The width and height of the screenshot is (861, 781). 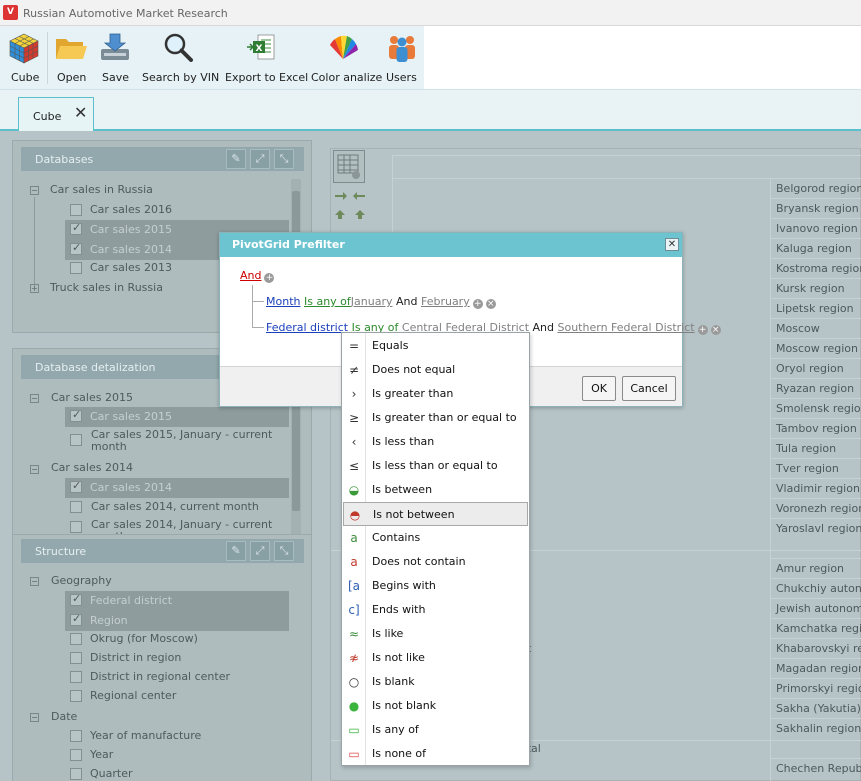 What do you see at coordinates (816, 248) in the screenshot?
I see `region-cell: Kaluga region` at bounding box center [816, 248].